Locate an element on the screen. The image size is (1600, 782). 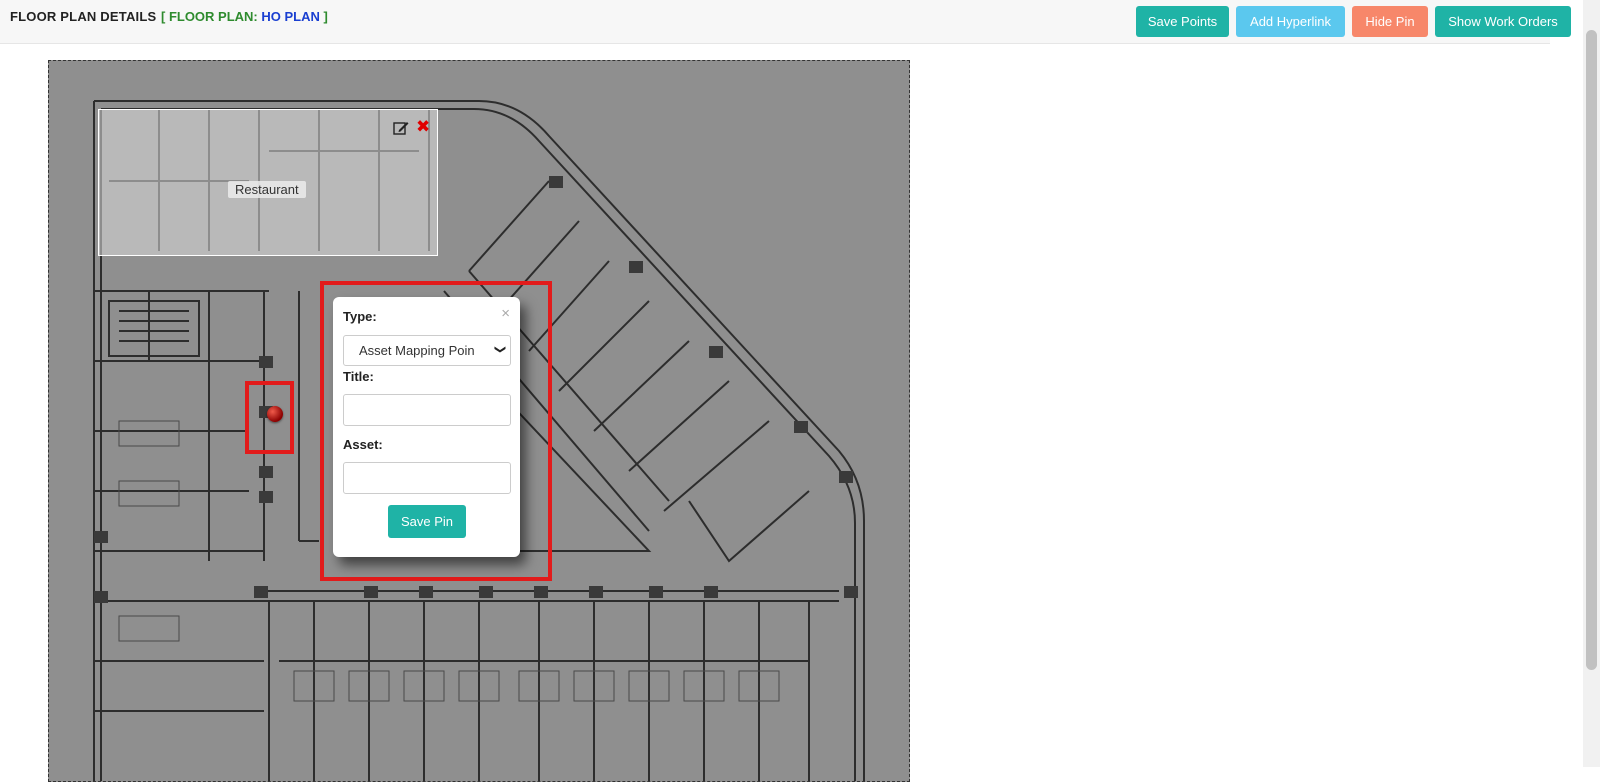
page-scrollbar is located at coordinates (1591, 383).